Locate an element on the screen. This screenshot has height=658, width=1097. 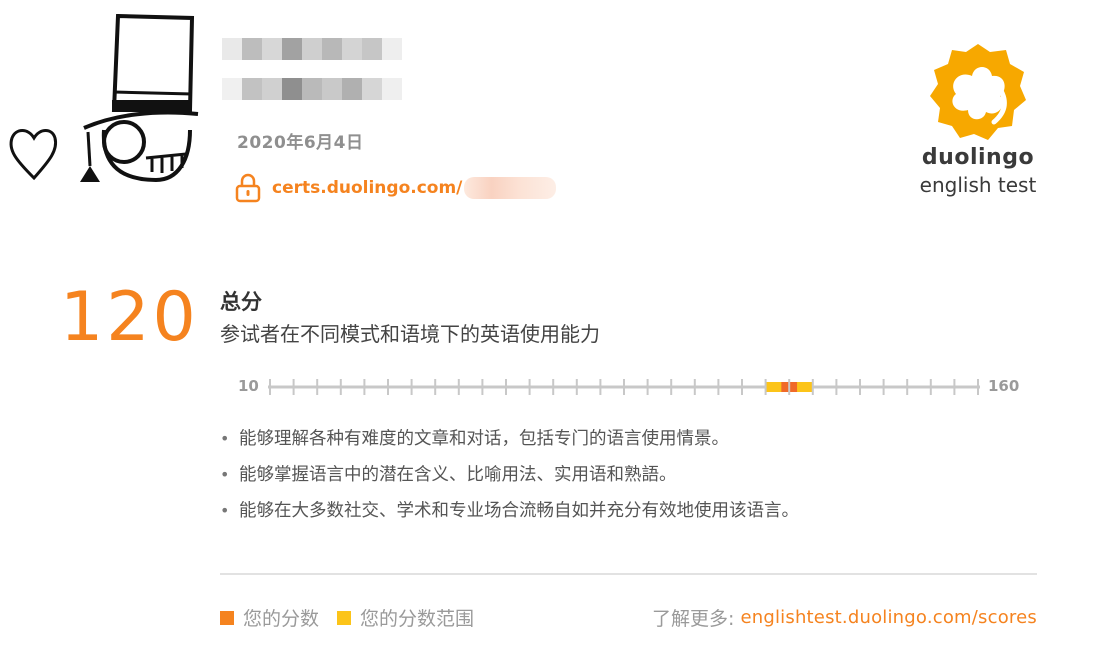
logo-subtitle: english test is located at coordinates (978, 185).